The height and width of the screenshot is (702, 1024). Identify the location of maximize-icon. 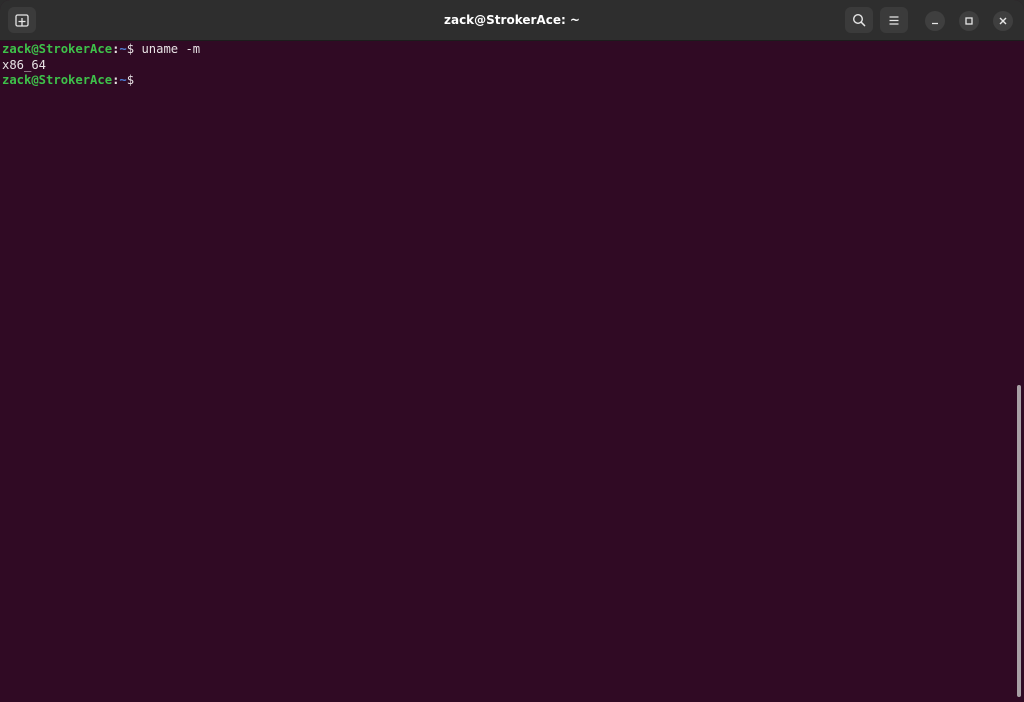
(969, 21).